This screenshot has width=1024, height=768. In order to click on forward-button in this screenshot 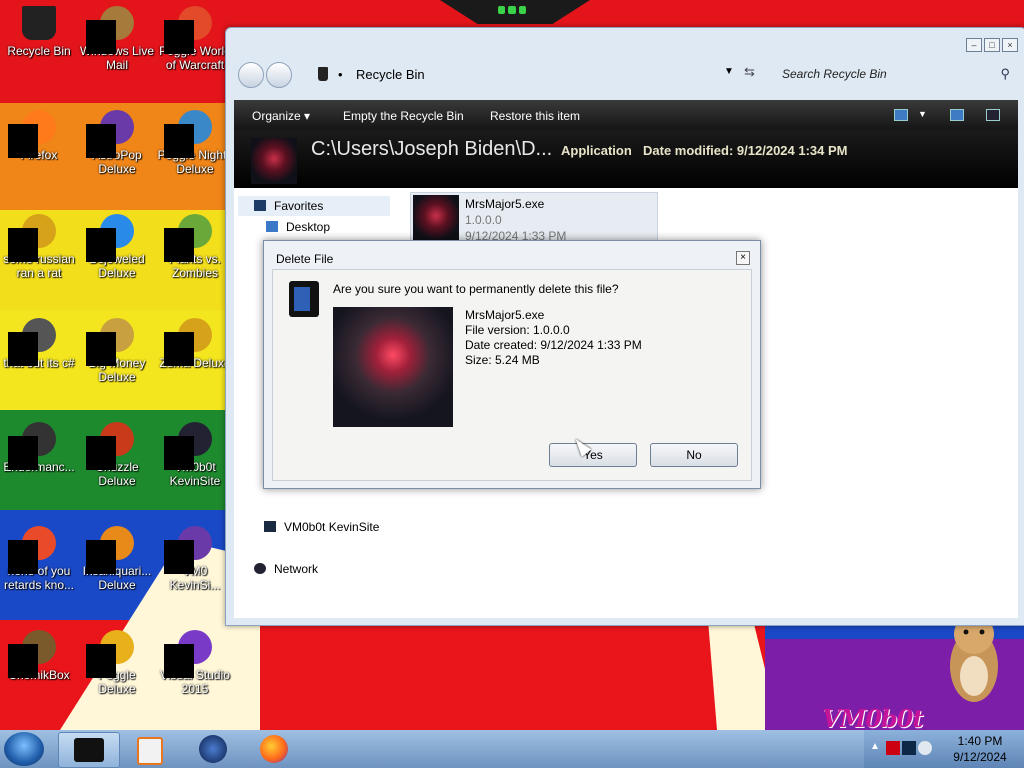, I will do `click(279, 75)`.